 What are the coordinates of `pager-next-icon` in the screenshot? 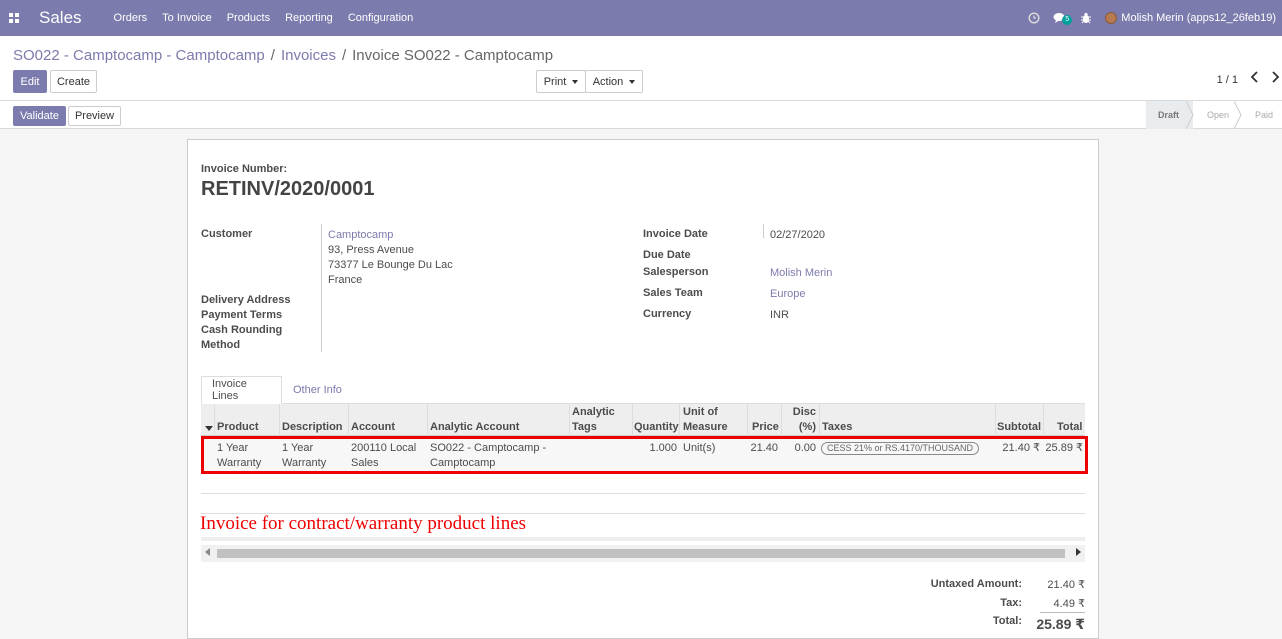 It's located at (1275, 78).